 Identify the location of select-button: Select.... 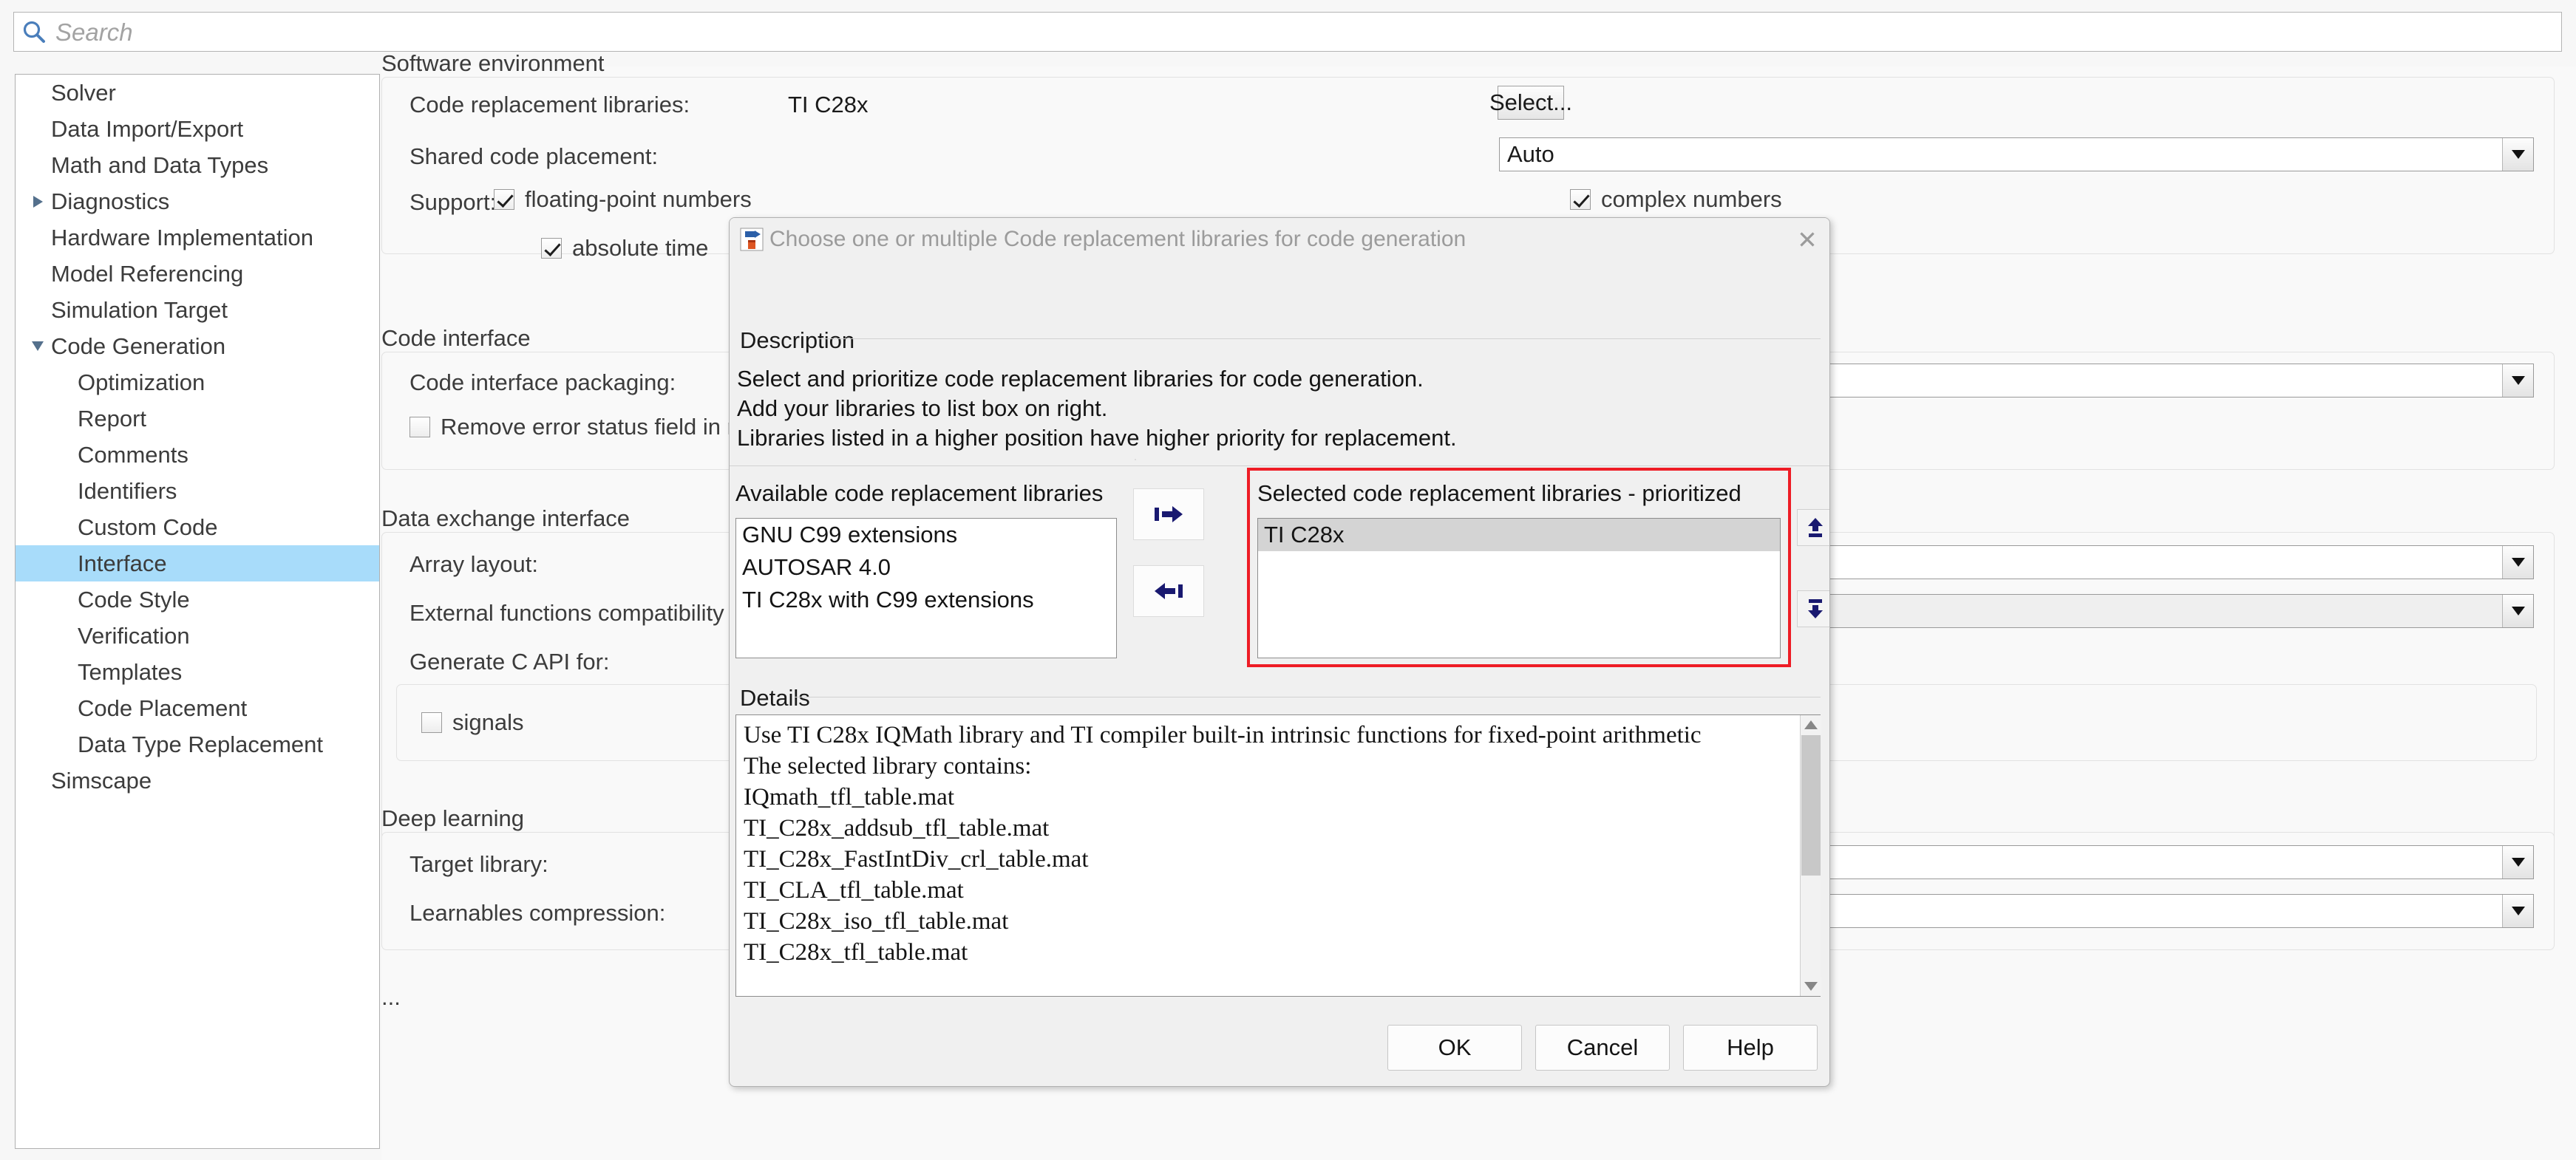
(1530, 103).